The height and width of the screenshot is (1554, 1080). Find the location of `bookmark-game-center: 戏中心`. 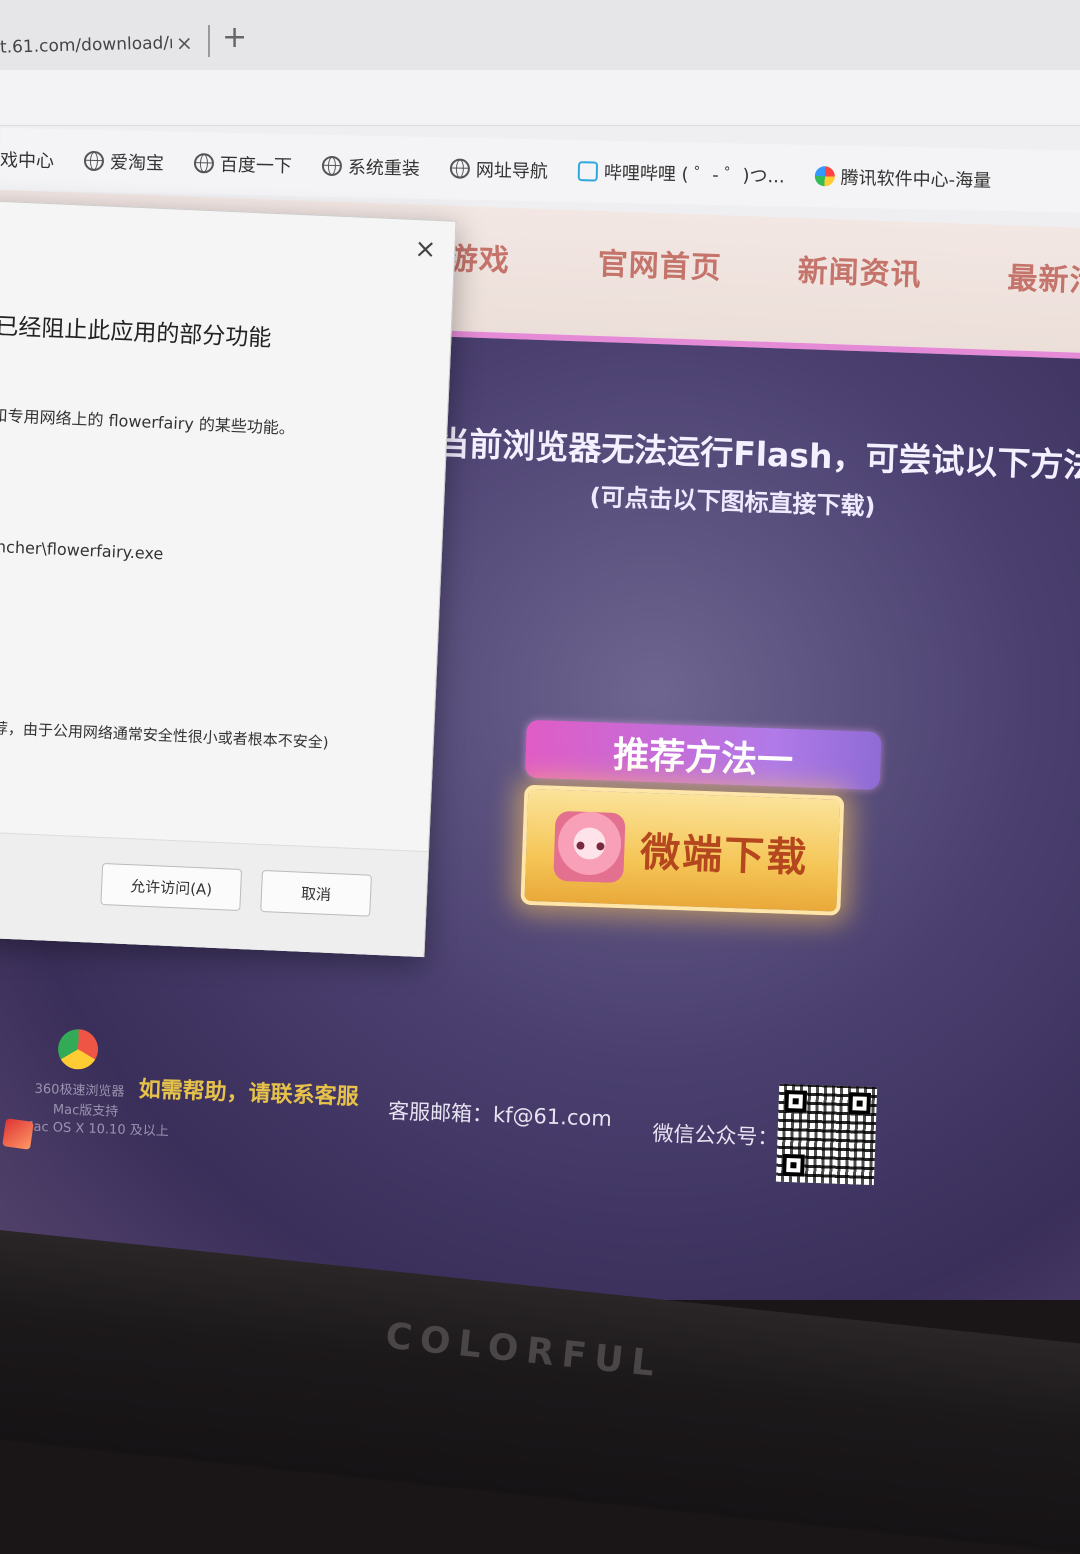

bookmark-game-center: 戏中心 is located at coordinates (27, 159).